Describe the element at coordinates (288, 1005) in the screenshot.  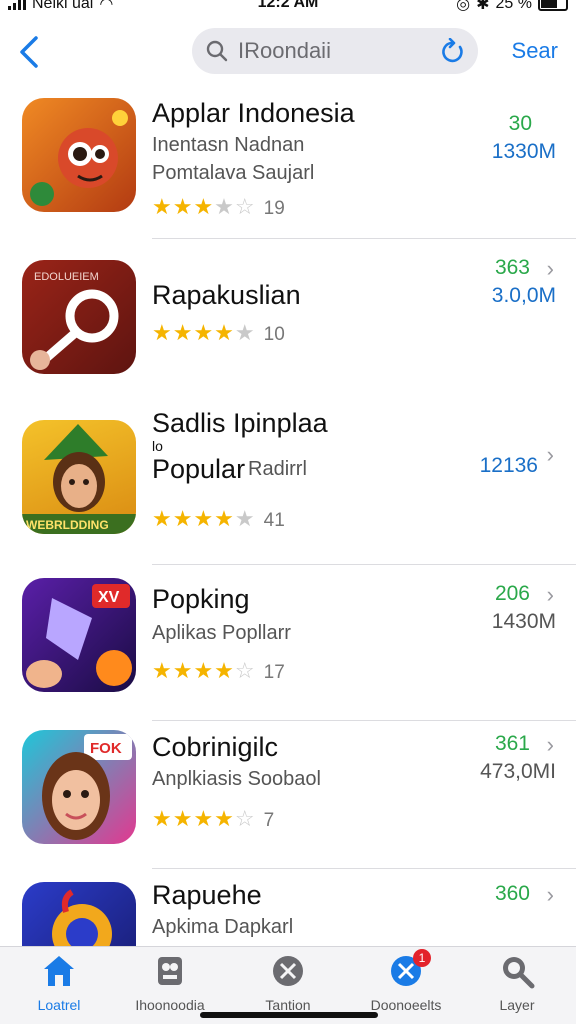
I see `tab-label: Tantion` at that location.